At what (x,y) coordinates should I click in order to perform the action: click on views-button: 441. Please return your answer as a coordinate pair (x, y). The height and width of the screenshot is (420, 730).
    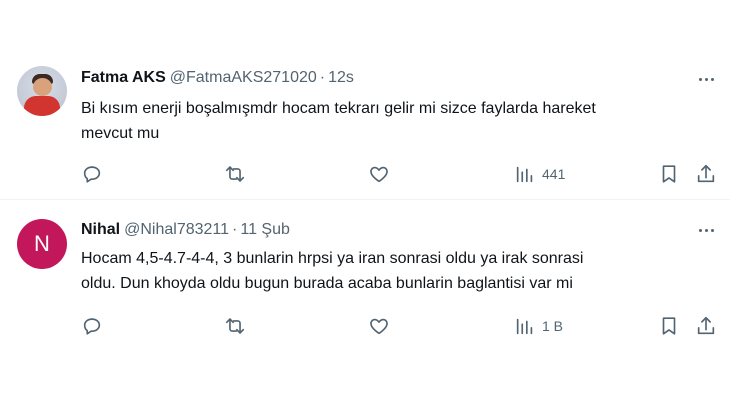
    Looking at the image, I should click on (539, 174).